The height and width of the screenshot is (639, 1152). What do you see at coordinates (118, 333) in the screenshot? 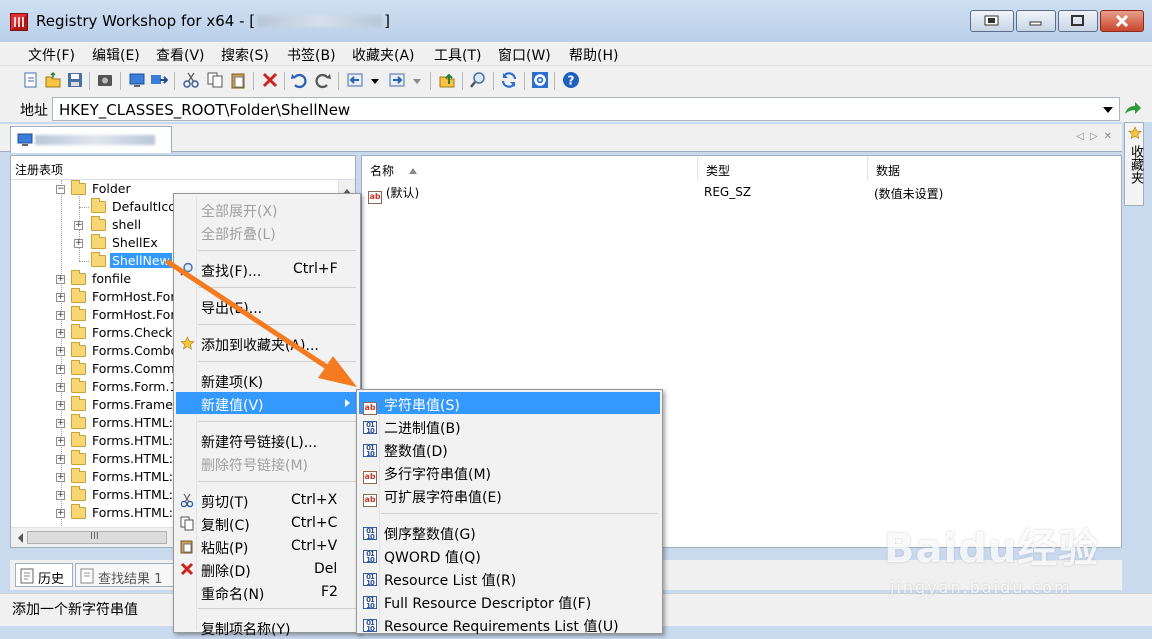
I see `tree-item: + Forms.CheckB` at bounding box center [118, 333].